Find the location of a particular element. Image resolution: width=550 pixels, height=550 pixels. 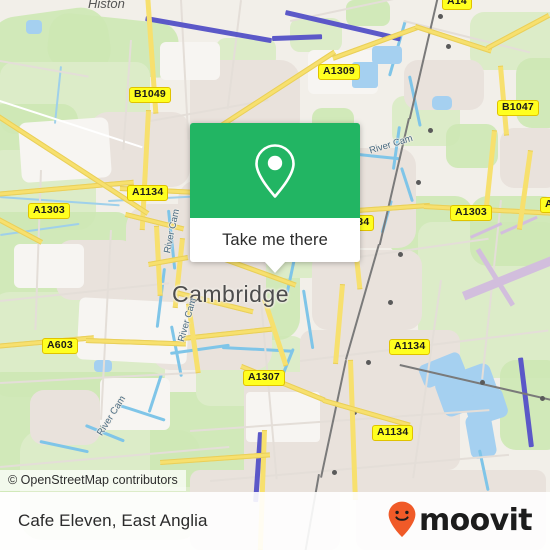

card-pointer-tail is located at coordinates (275, 267).